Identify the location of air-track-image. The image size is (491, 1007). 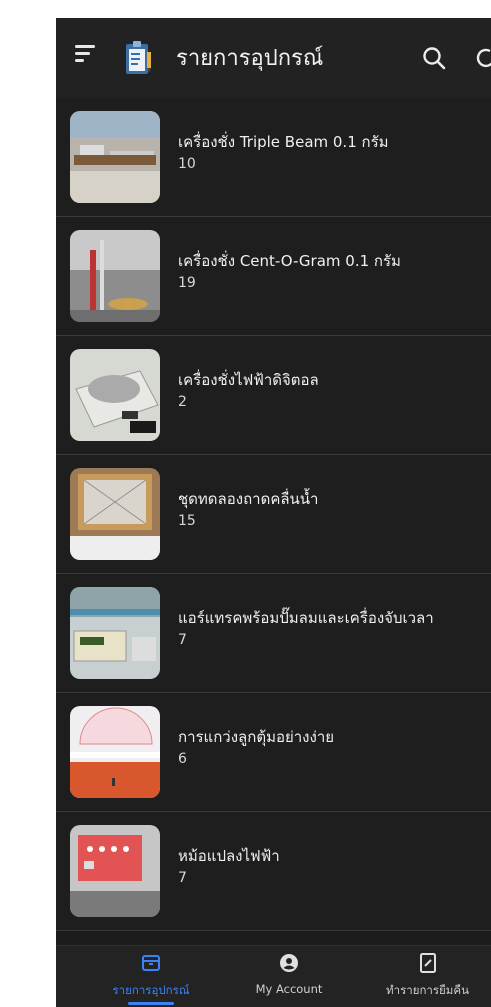
(115, 633).